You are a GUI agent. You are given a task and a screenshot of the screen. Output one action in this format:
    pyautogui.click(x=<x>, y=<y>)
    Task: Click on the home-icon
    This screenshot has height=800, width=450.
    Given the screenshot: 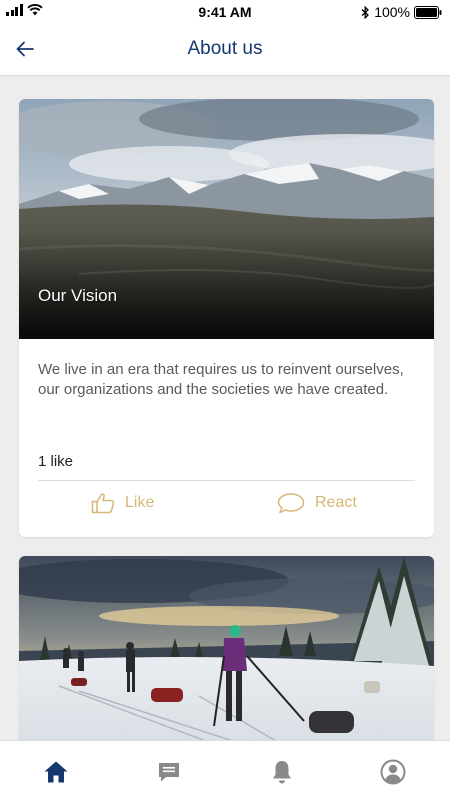 What is the action you would take?
    pyautogui.click(x=56, y=772)
    